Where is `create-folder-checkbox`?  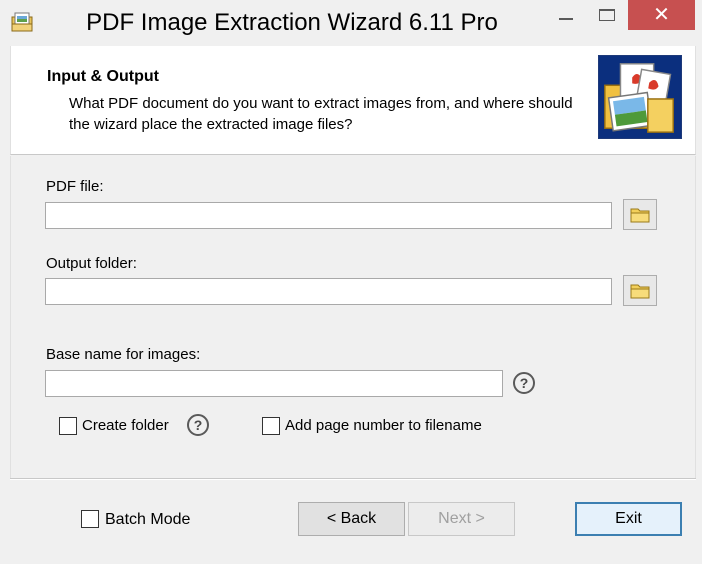 create-folder-checkbox is located at coordinates (68, 426).